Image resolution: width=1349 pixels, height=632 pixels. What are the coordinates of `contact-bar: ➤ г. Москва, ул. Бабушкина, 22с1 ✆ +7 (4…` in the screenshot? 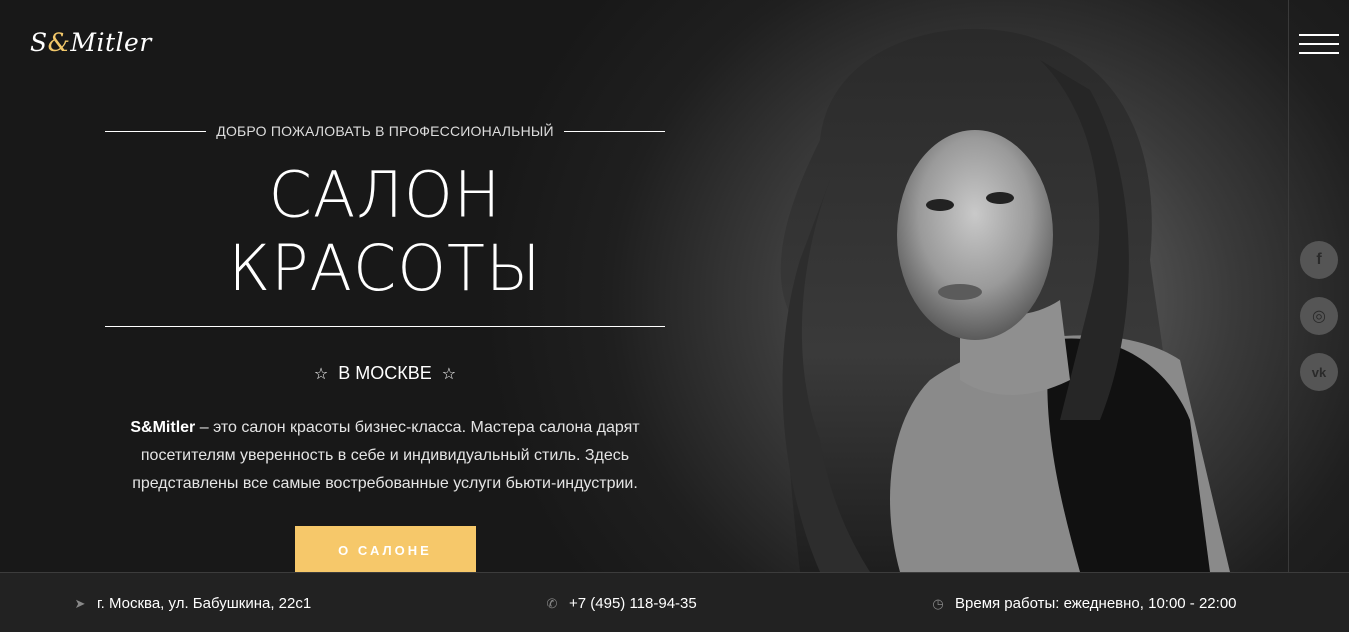 It's located at (674, 602).